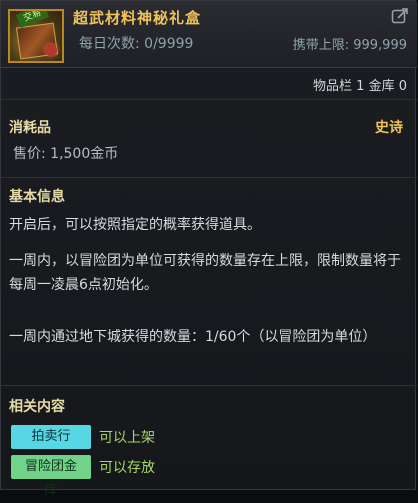  I want to click on daily-count-label: 每日次数:, so click(109, 44).